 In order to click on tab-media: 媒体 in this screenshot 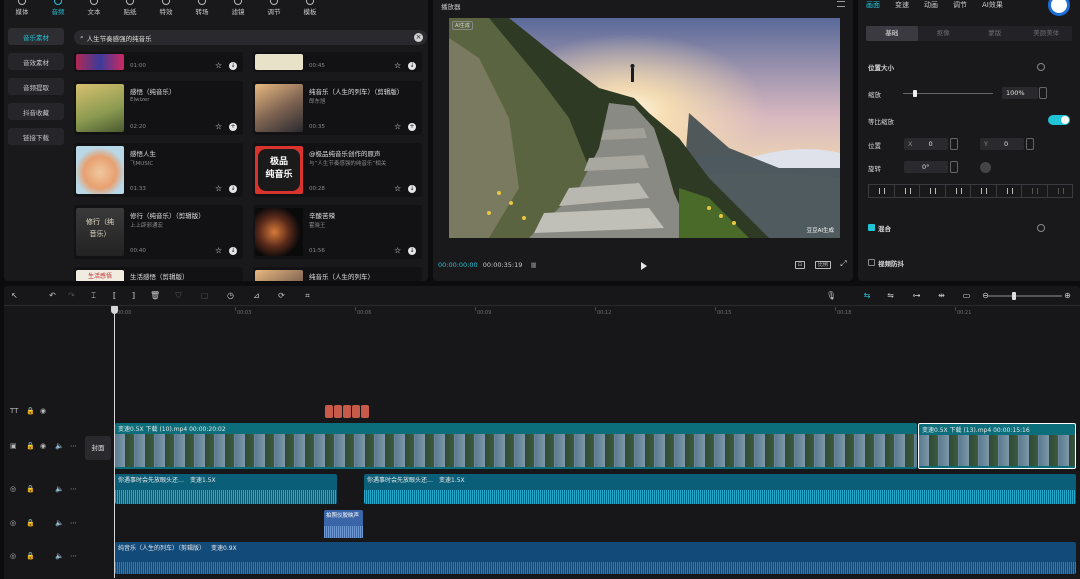, I will do `click(22, 8)`.